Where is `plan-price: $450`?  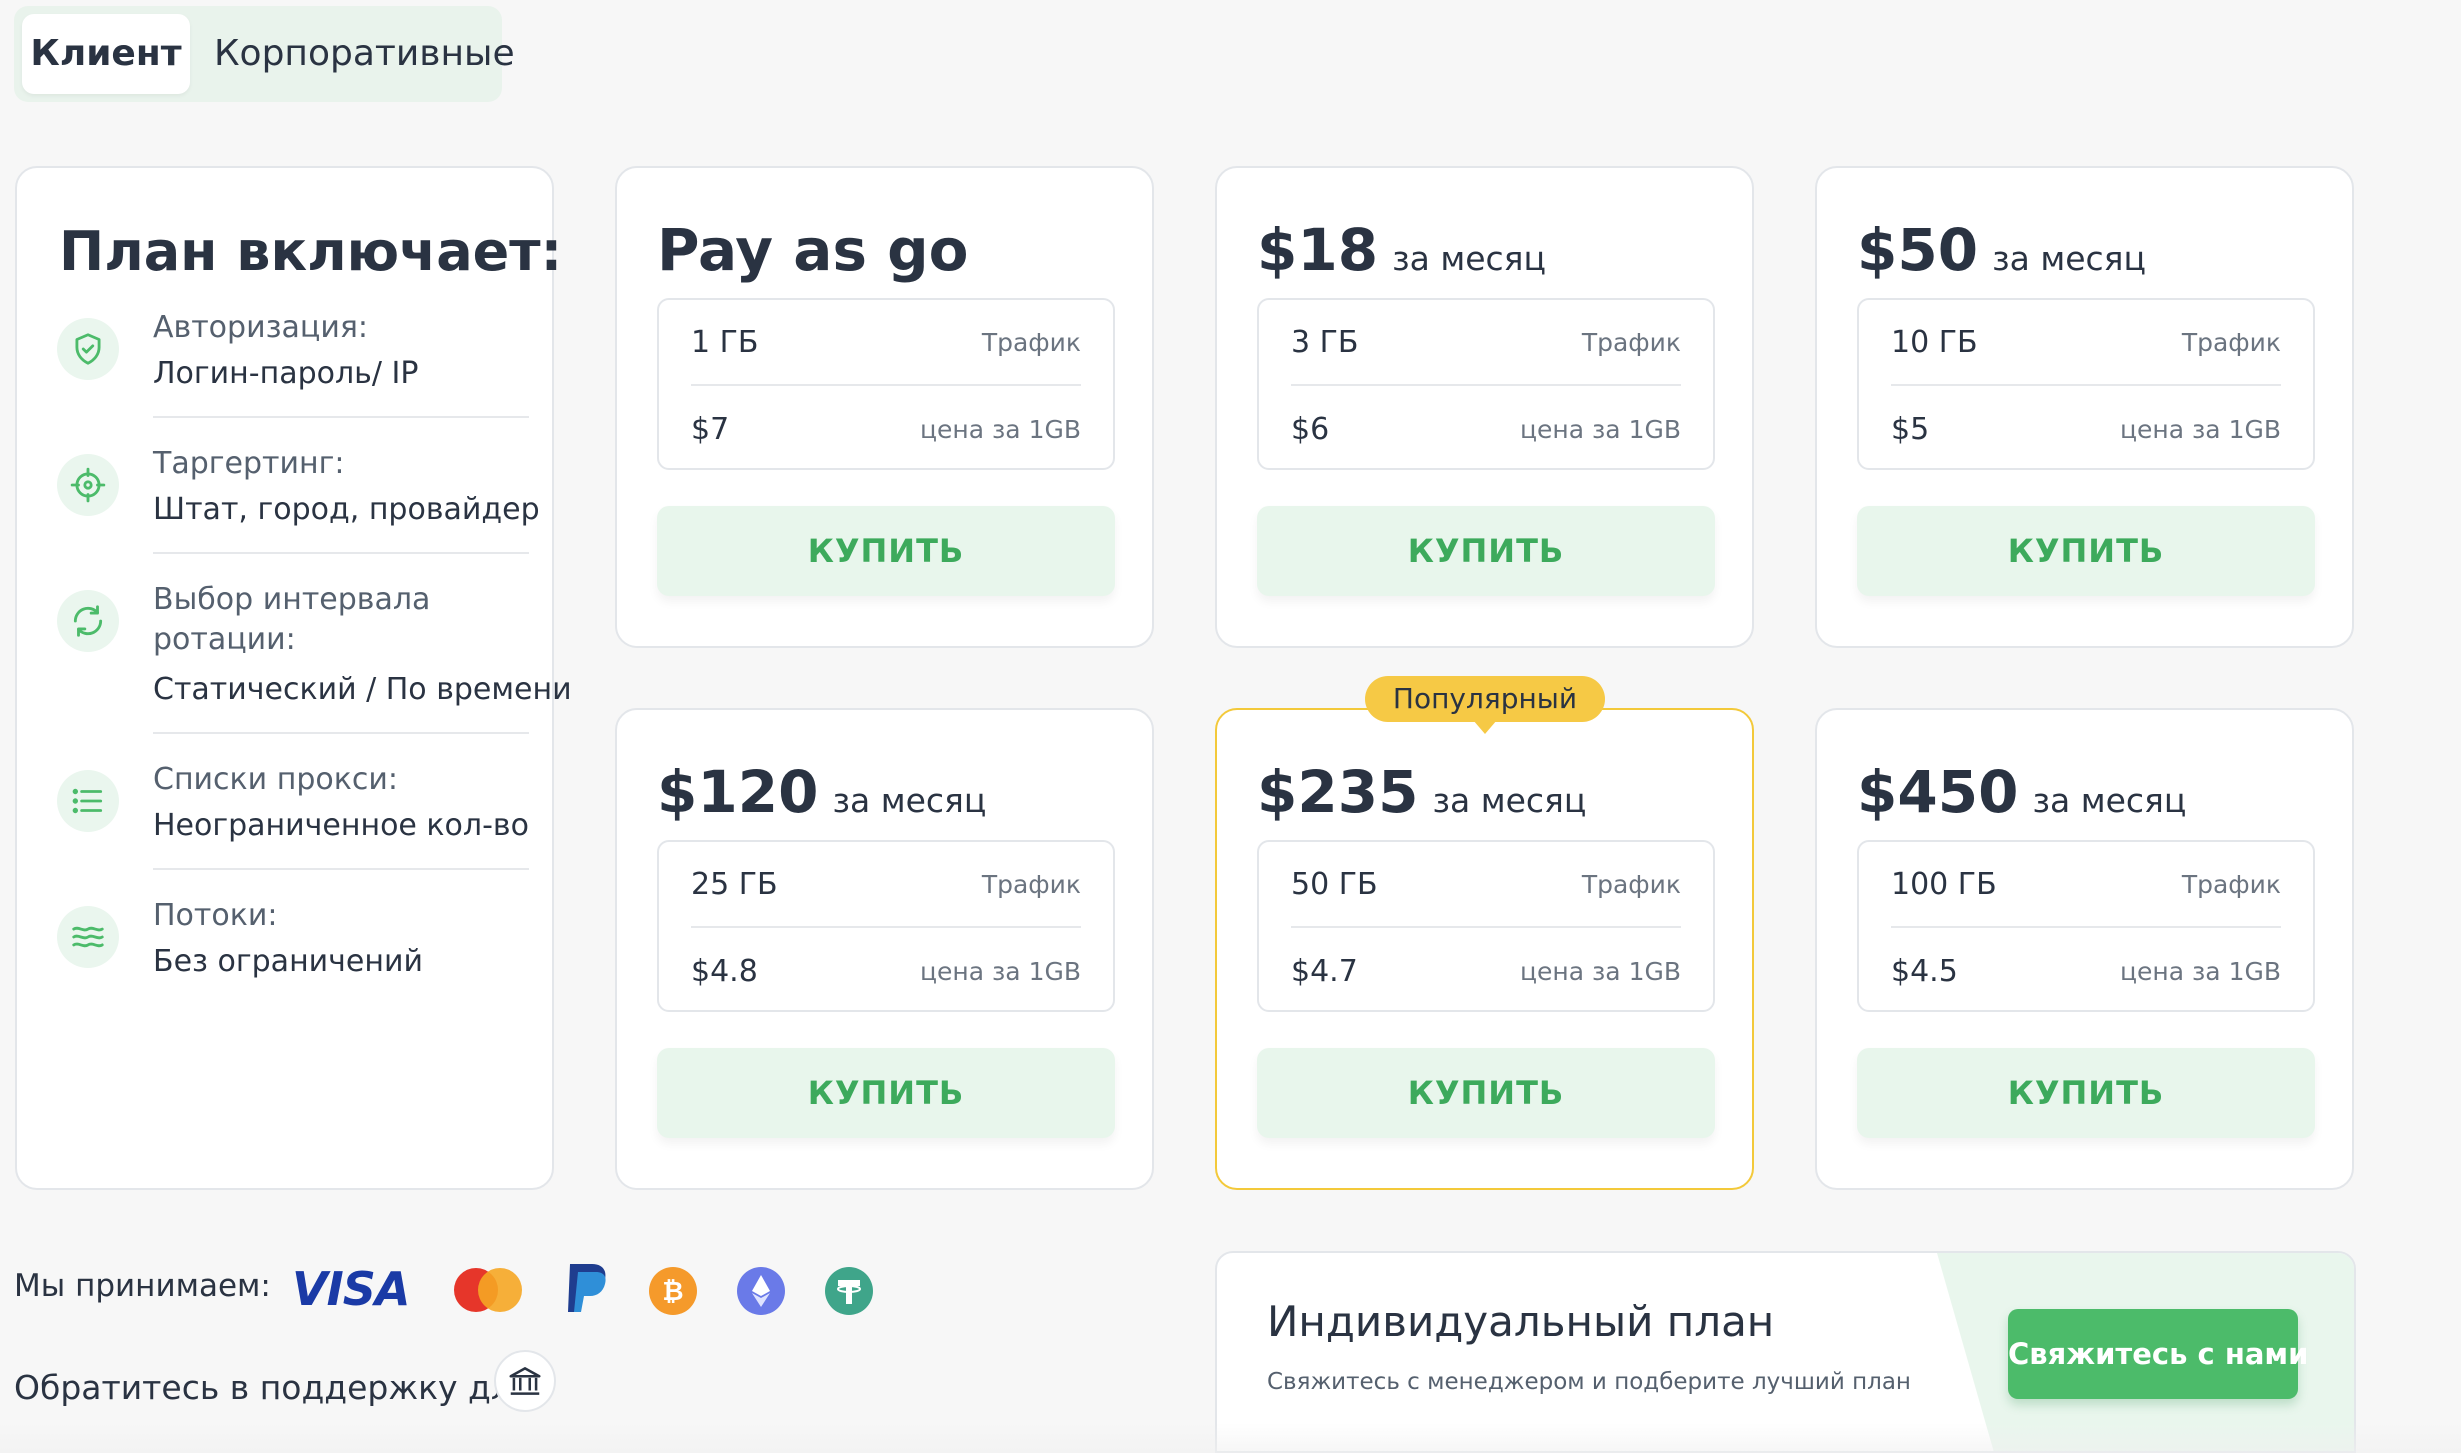
plan-price: $450 is located at coordinates (1938, 792).